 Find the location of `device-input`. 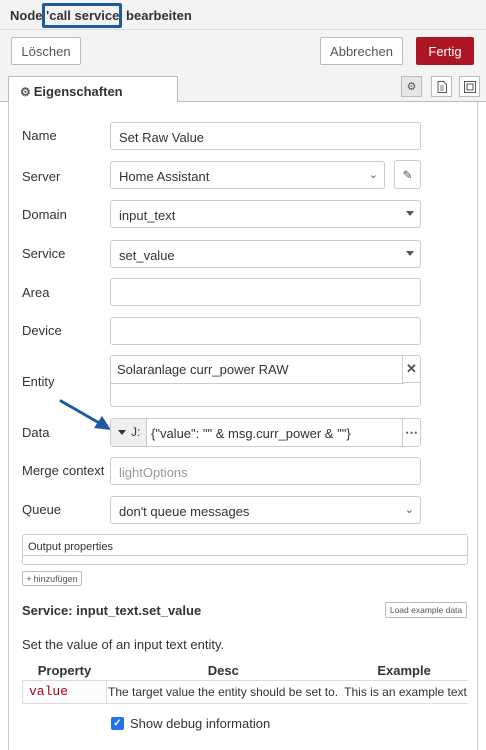

device-input is located at coordinates (265, 331).